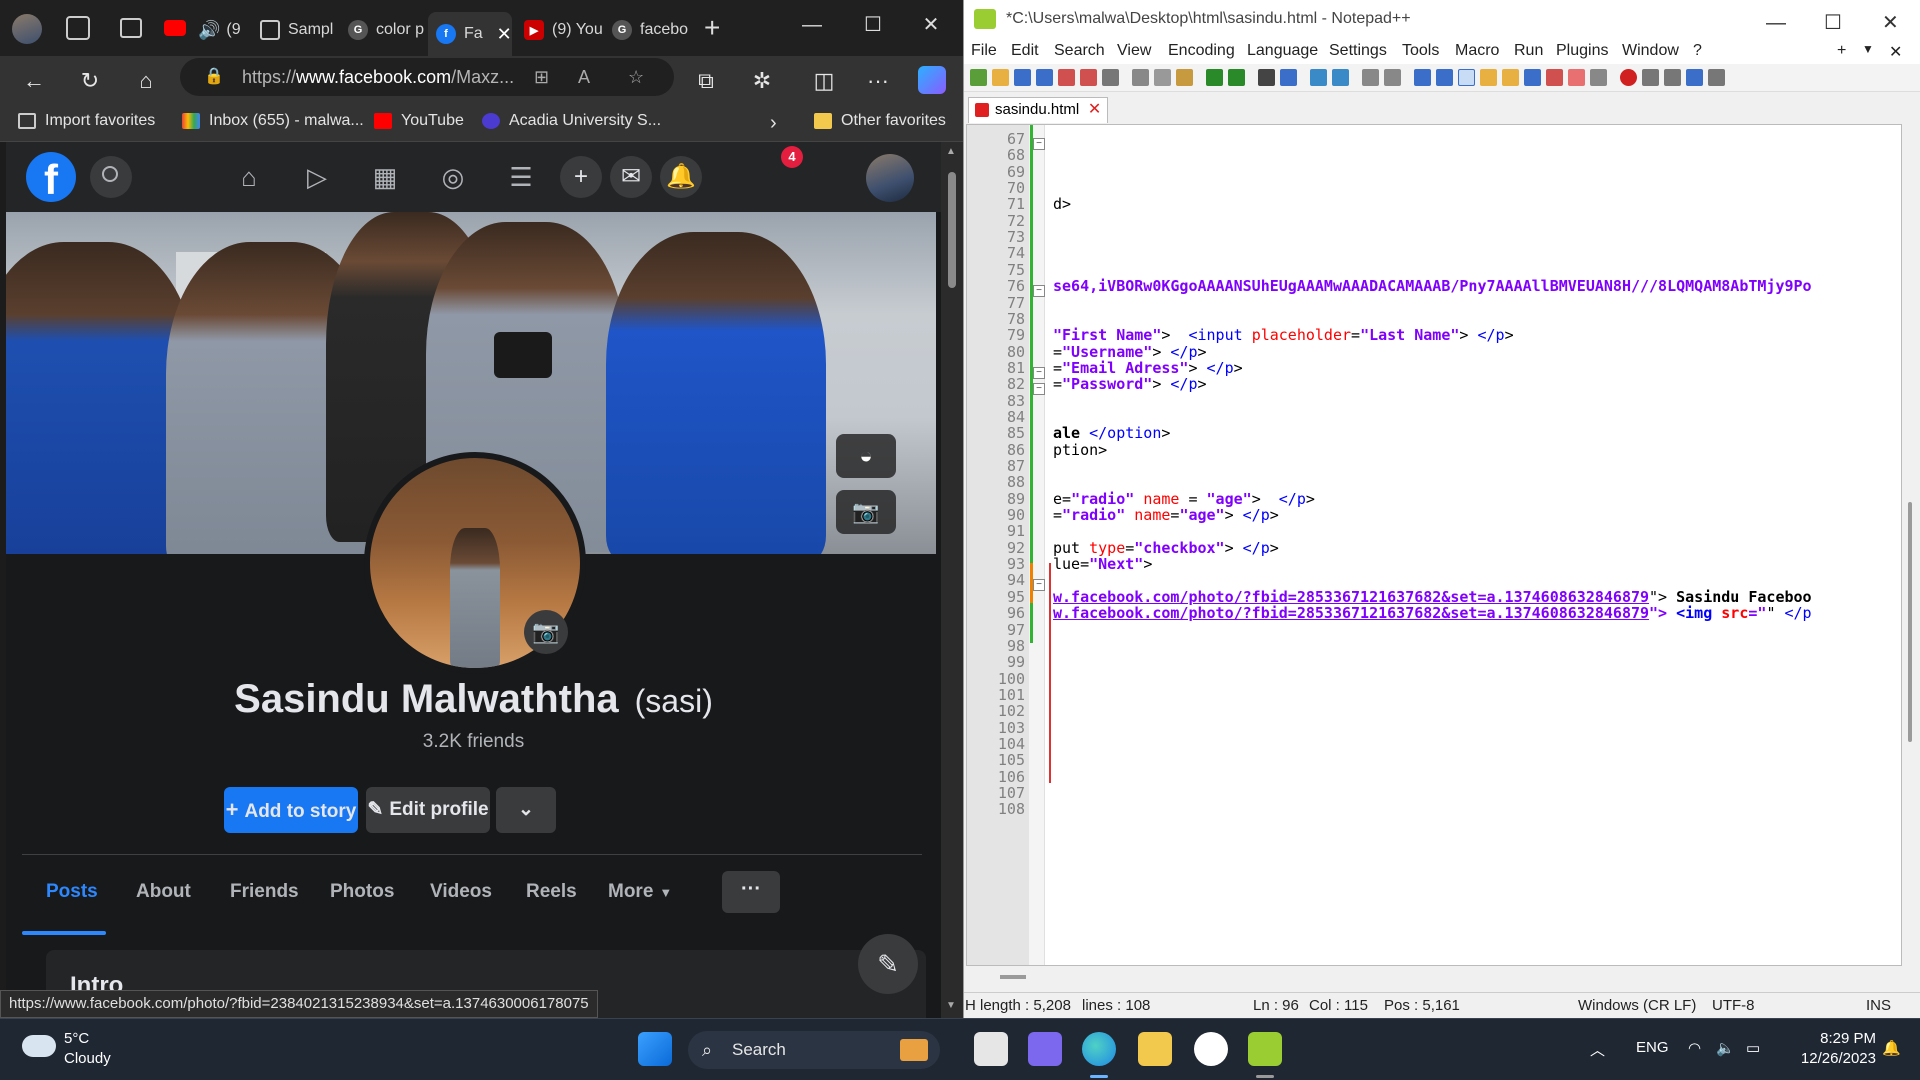  Describe the element at coordinates (1716, 77) in the screenshot. I see `save-macro-icon` at that location.